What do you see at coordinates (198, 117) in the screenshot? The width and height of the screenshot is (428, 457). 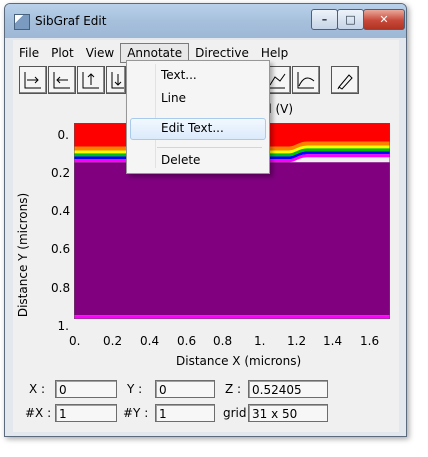 I see `annotate-dropdown-menu: Text... Line Edit Text... Delete` at bounding box center [198, 117].